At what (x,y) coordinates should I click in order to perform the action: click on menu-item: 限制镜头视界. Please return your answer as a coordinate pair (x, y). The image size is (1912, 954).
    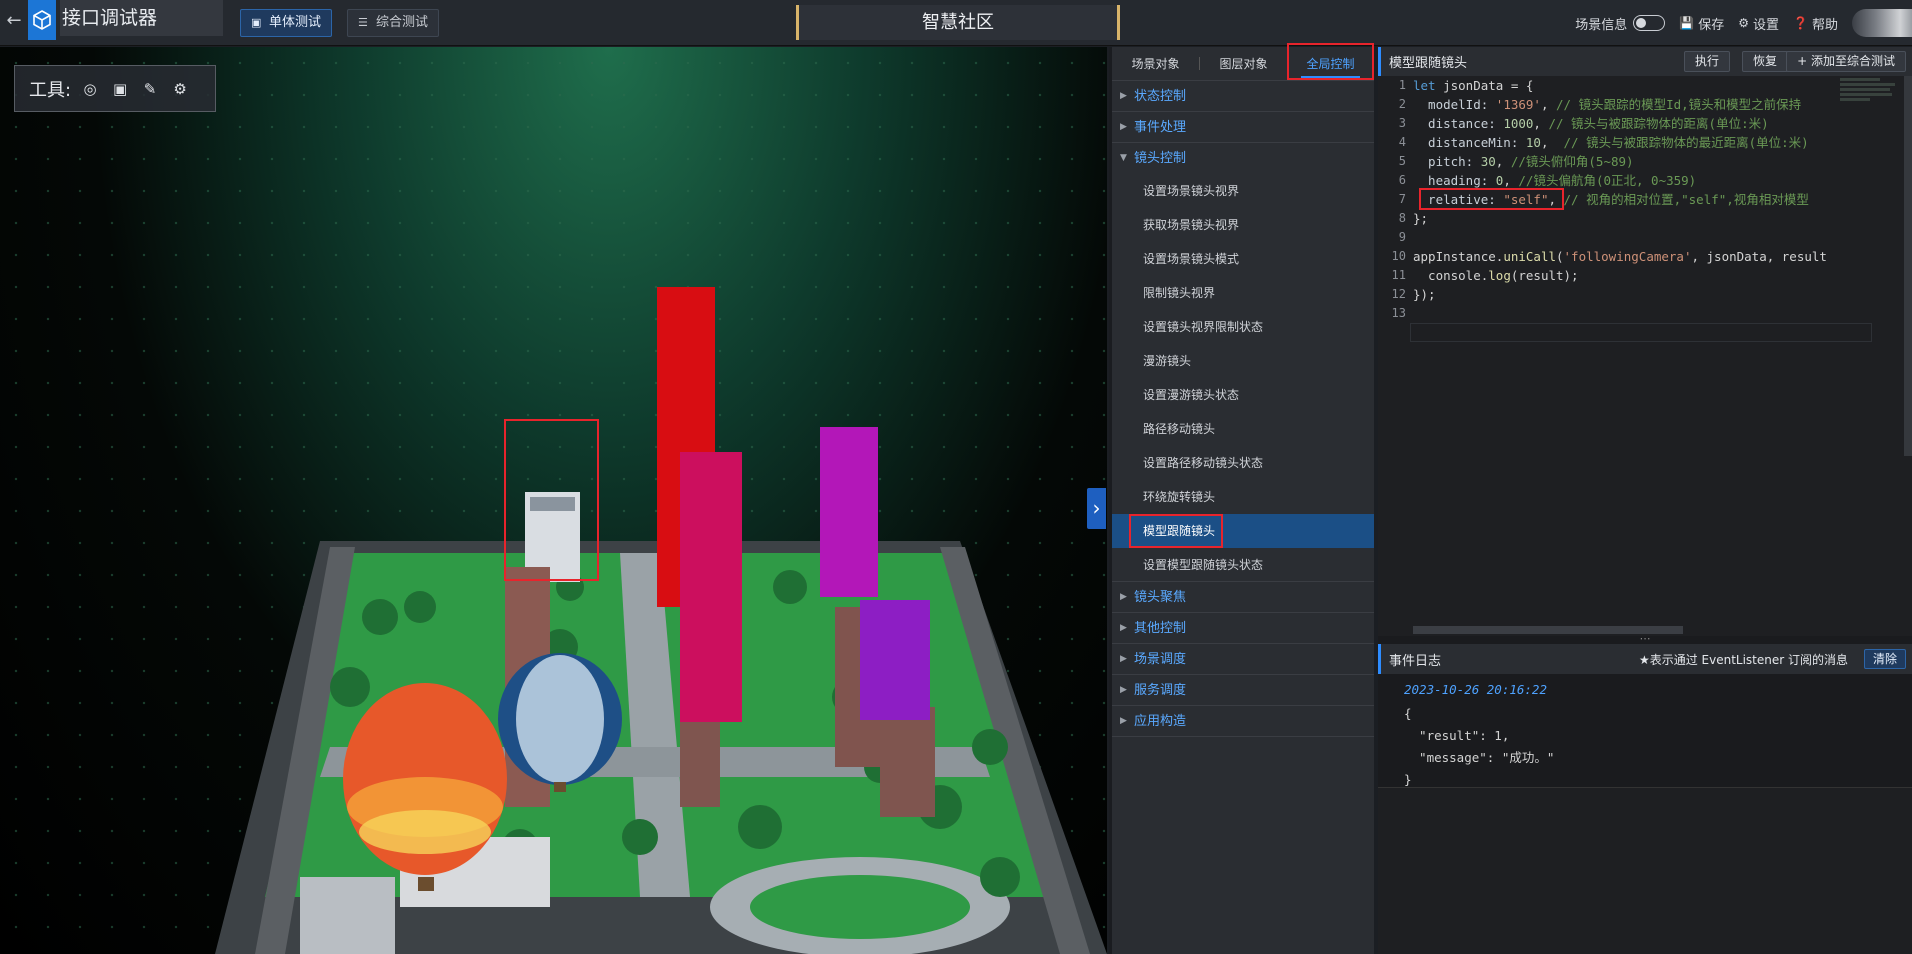
    Looking at the image, I should click on (1243, 293).